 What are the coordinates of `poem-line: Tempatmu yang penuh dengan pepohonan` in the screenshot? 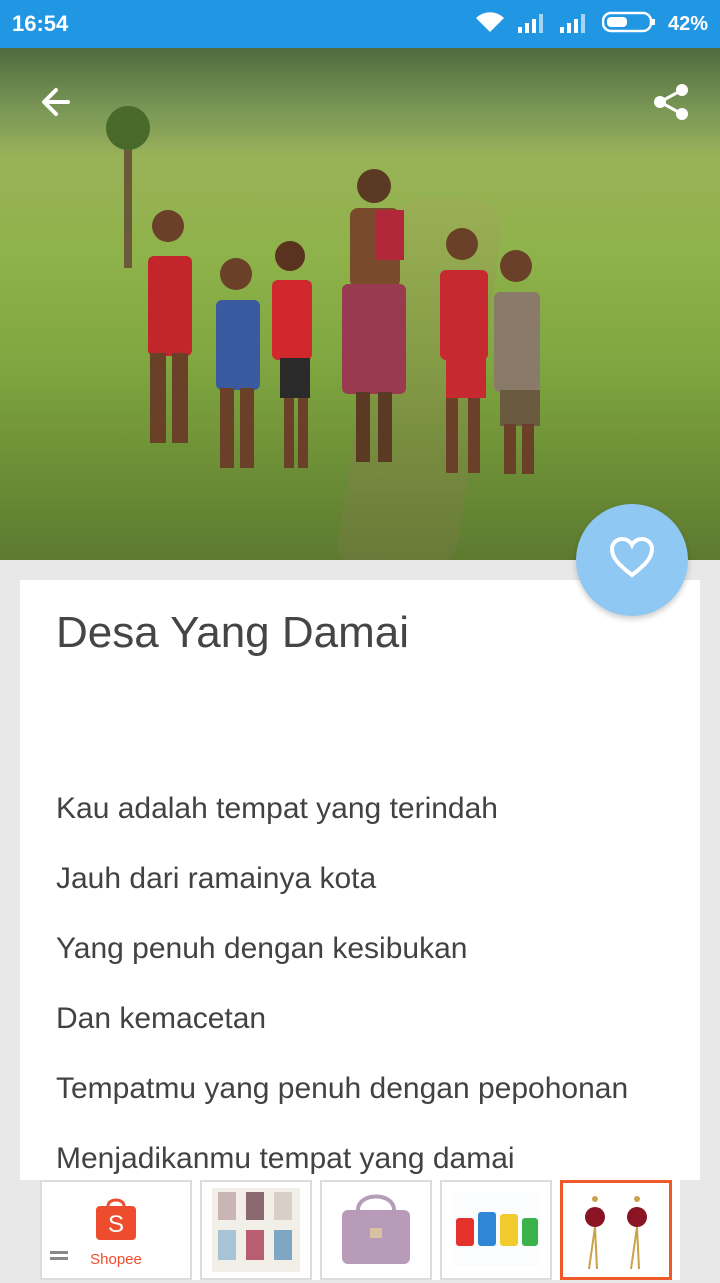 It's located at (342, 1088).